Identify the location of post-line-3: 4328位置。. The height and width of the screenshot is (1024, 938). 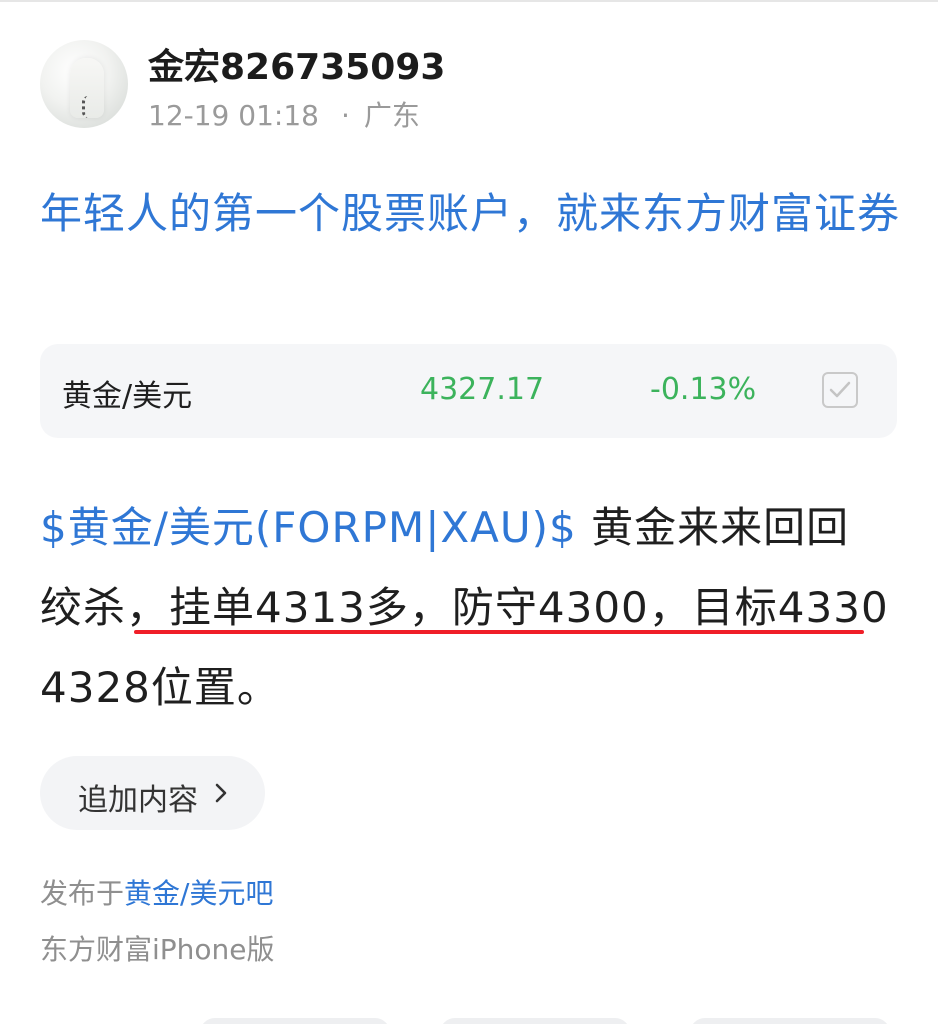
(160, 687).